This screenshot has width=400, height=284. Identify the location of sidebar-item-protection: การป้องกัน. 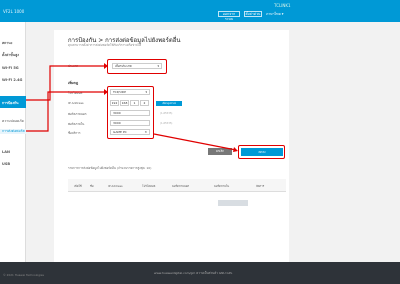
(13, 102).